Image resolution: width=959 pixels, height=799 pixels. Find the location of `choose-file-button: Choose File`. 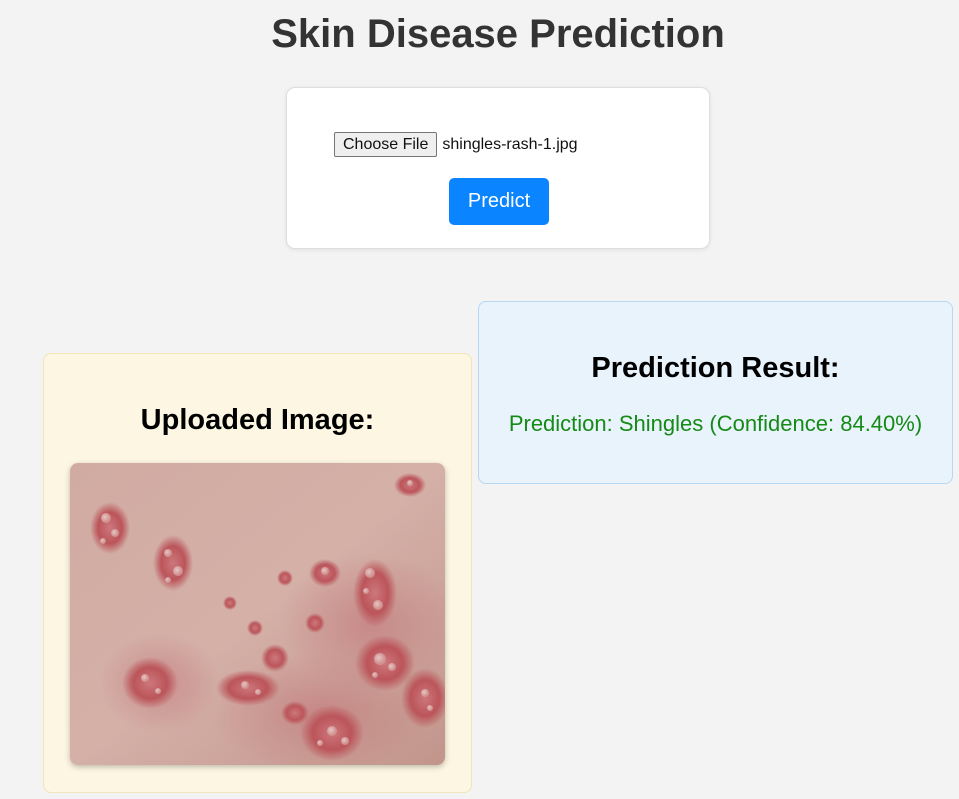

choose-file-button: Choose File is located at coordinates (386, 144).